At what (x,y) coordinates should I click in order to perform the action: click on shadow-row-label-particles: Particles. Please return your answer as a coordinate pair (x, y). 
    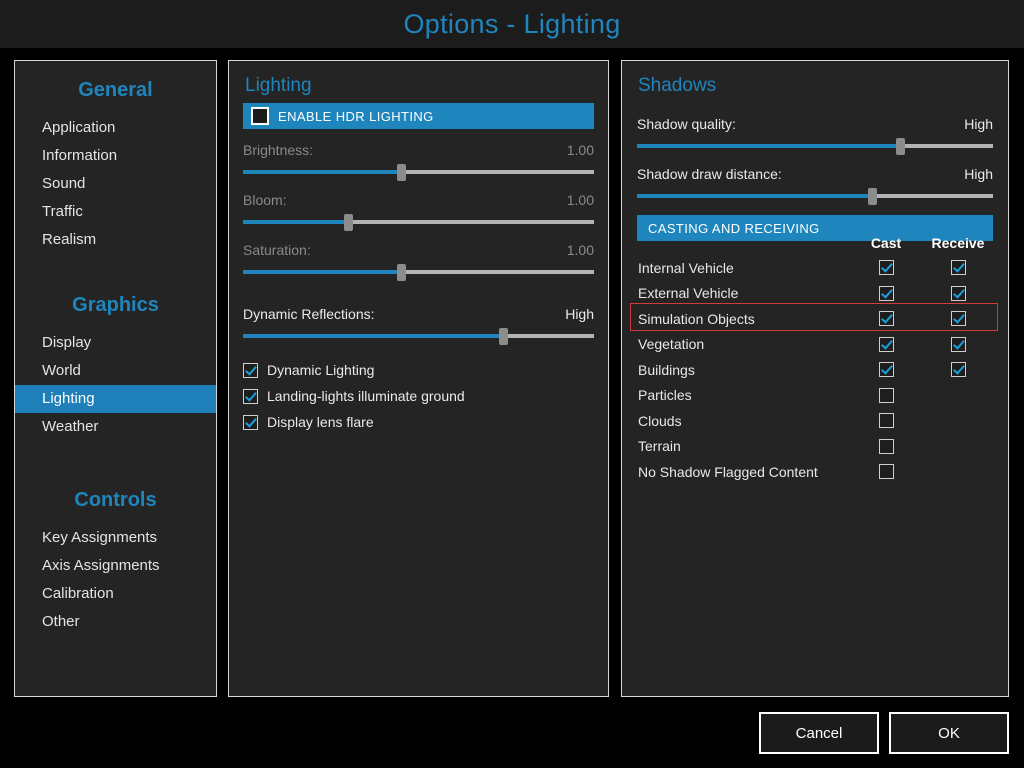
    Looking at the image, I should click on (665, 395).